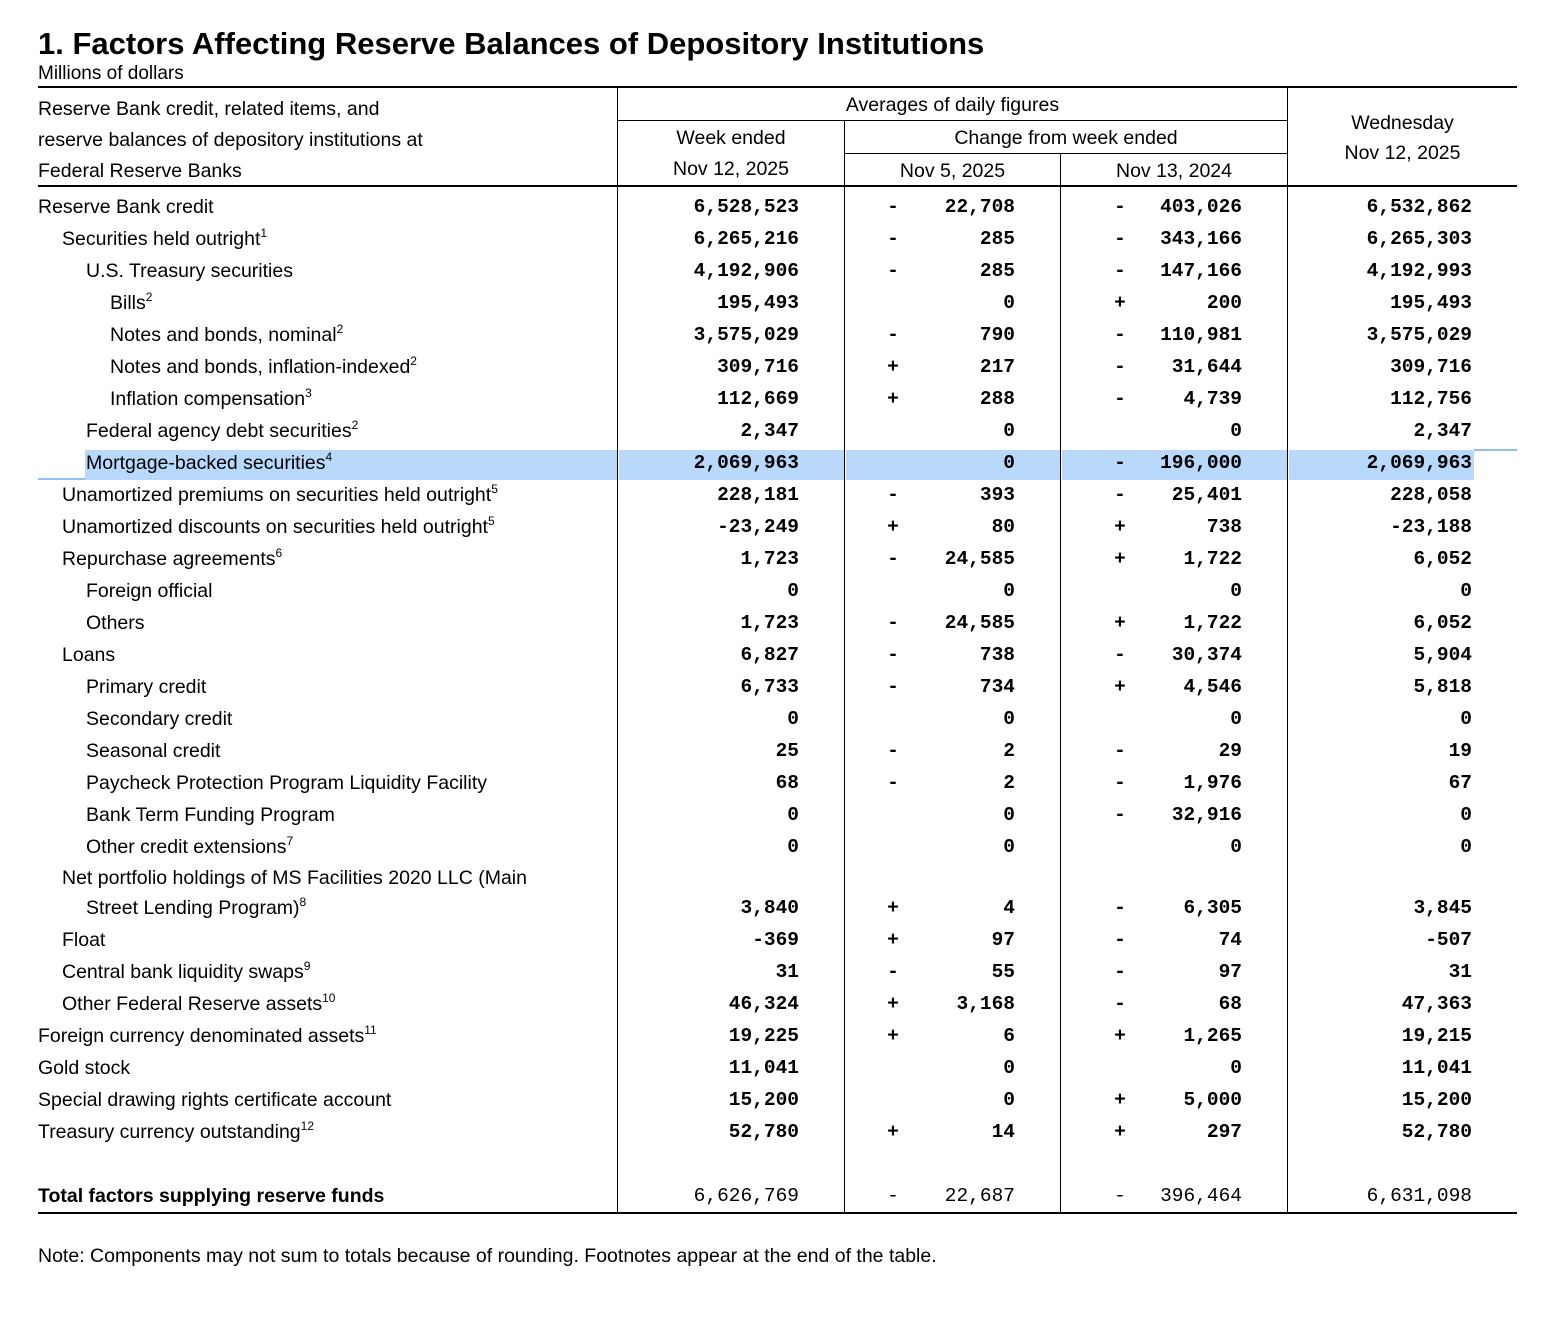 The image size is (1552, 1324). I want to click on highlight-rule-left, so click(61, 479).